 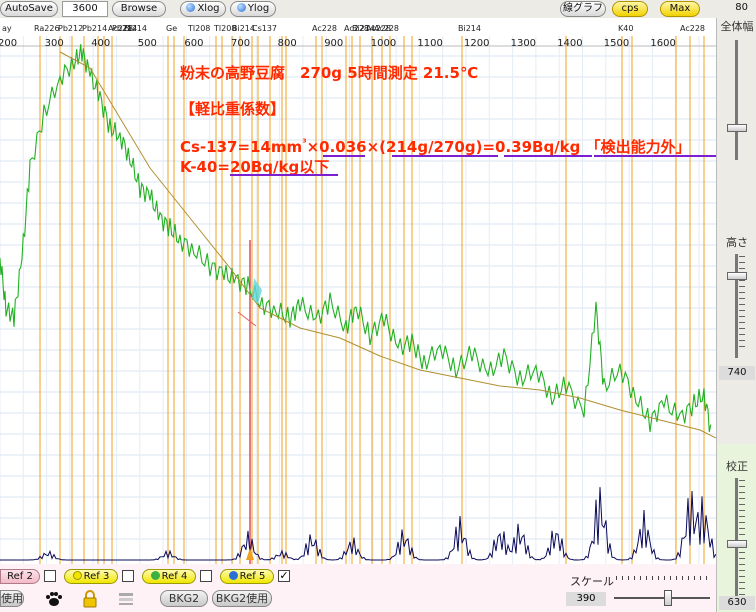 I want to click on browse-button: Browse, so click(x=139, y=9).